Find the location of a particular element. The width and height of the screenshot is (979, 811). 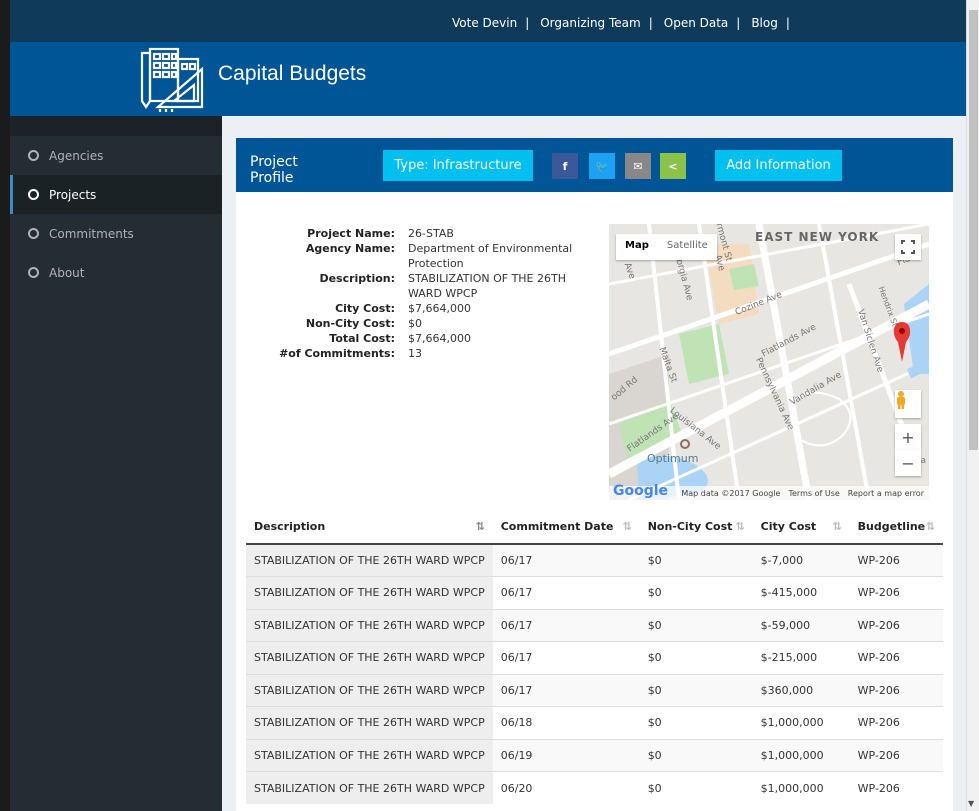

top-nav-link: Organizing Team is located at coordinates (590, 23).